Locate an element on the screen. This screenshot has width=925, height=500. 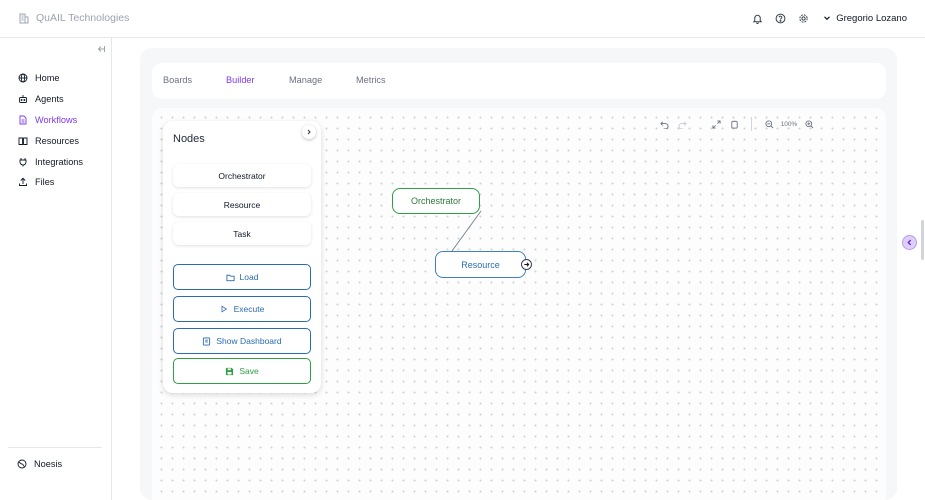
zoom-level: 100% is located at coordinates (789, 124).